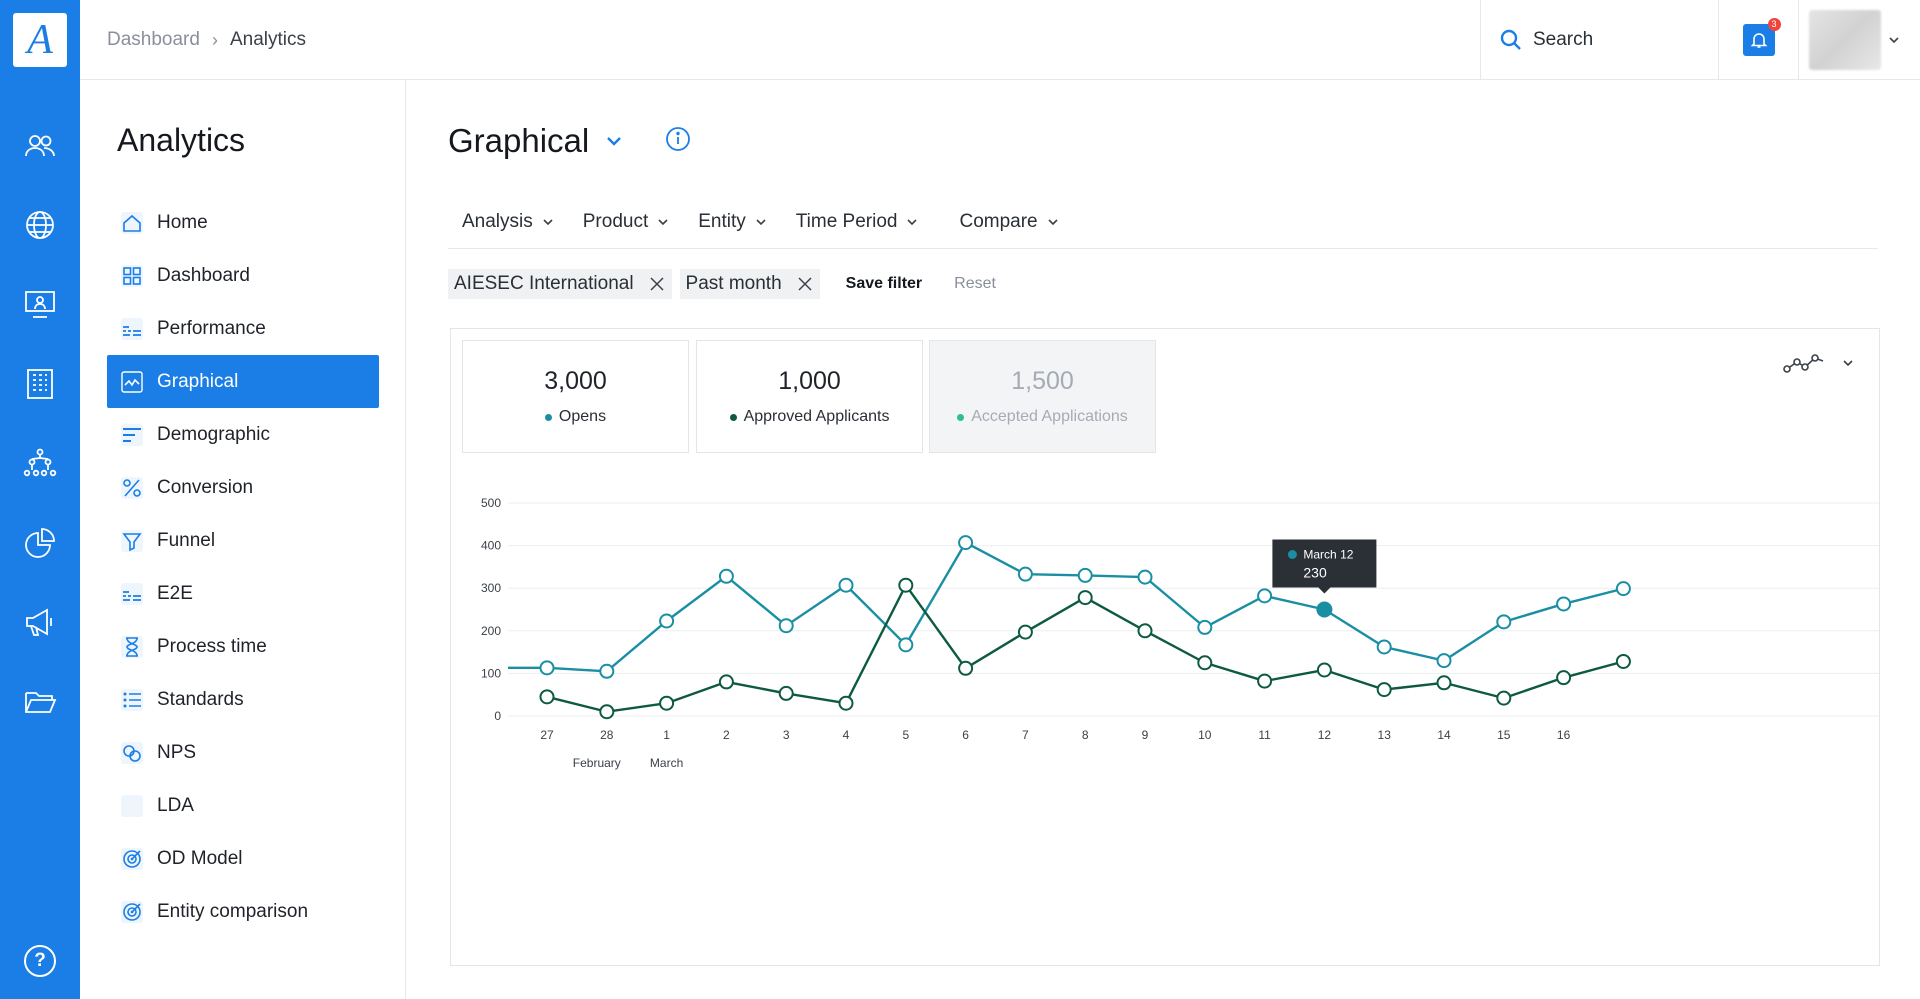 The height and width of the screenshot is (999, 1920). Describe the element at coordinates (1510, 39) in the screenshot. I see `search-icon` at that location.